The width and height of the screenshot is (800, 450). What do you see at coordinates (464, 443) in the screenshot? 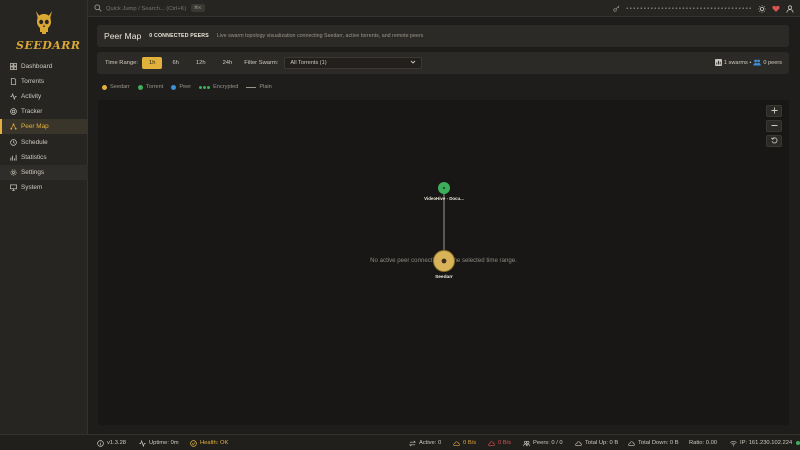
I see `status-upload-speed: 0 B/s` at bounding box center [464, 443].